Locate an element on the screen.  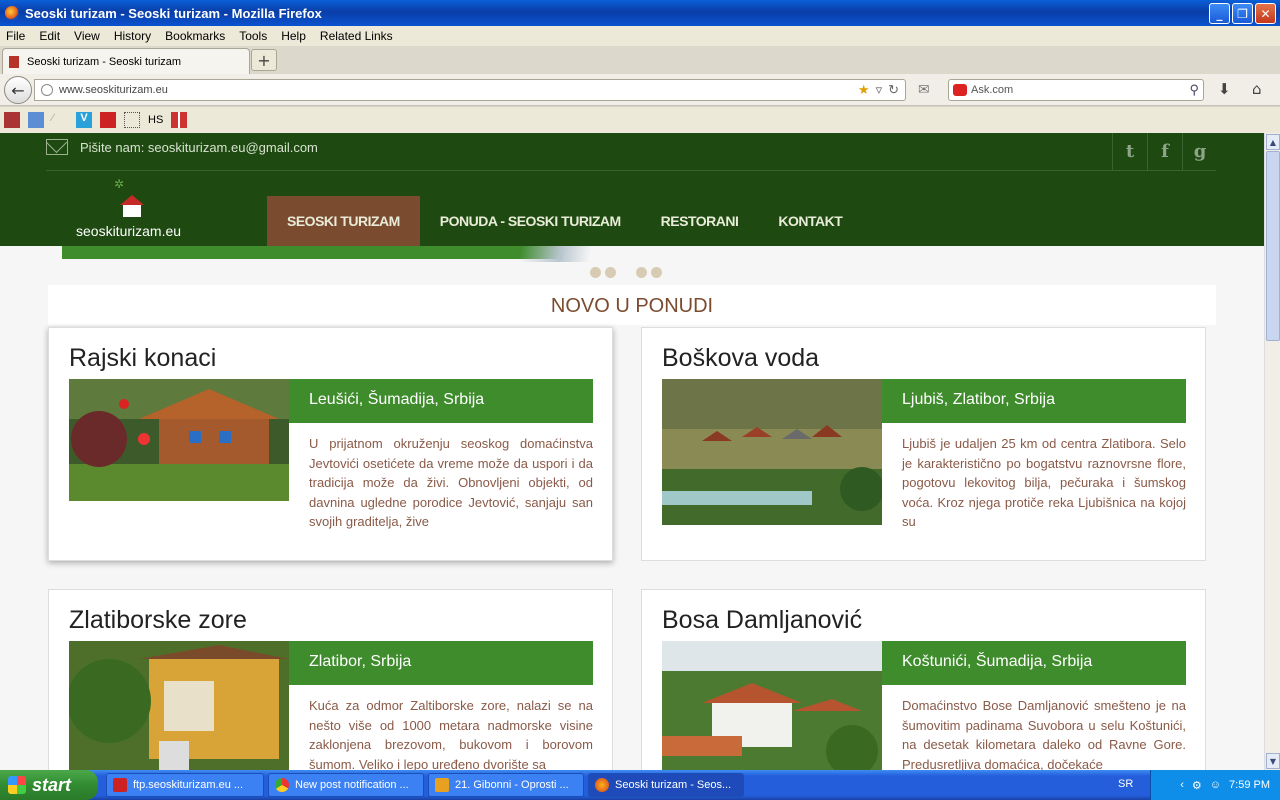
palm-tree-icon: ✲ is located at coordinates (119, 184).